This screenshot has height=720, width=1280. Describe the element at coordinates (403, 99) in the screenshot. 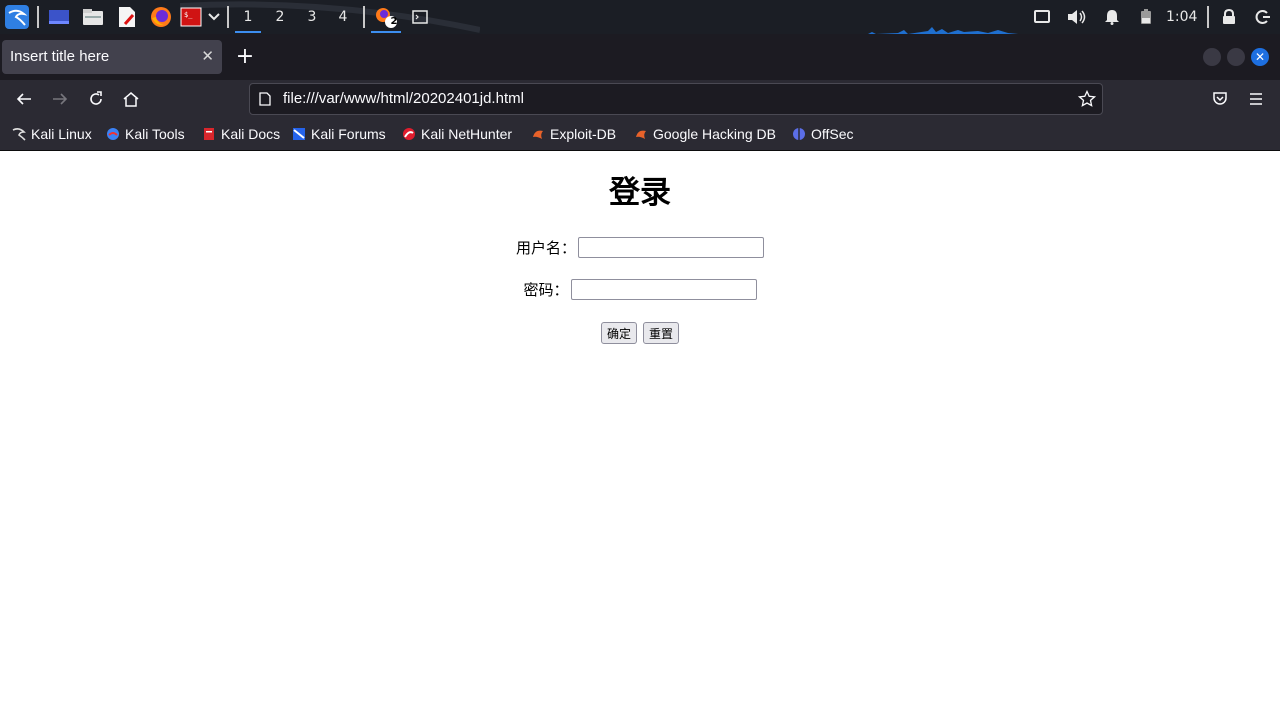

I see `url-text: file:///var/www/html/20202401jd.html` at that location.